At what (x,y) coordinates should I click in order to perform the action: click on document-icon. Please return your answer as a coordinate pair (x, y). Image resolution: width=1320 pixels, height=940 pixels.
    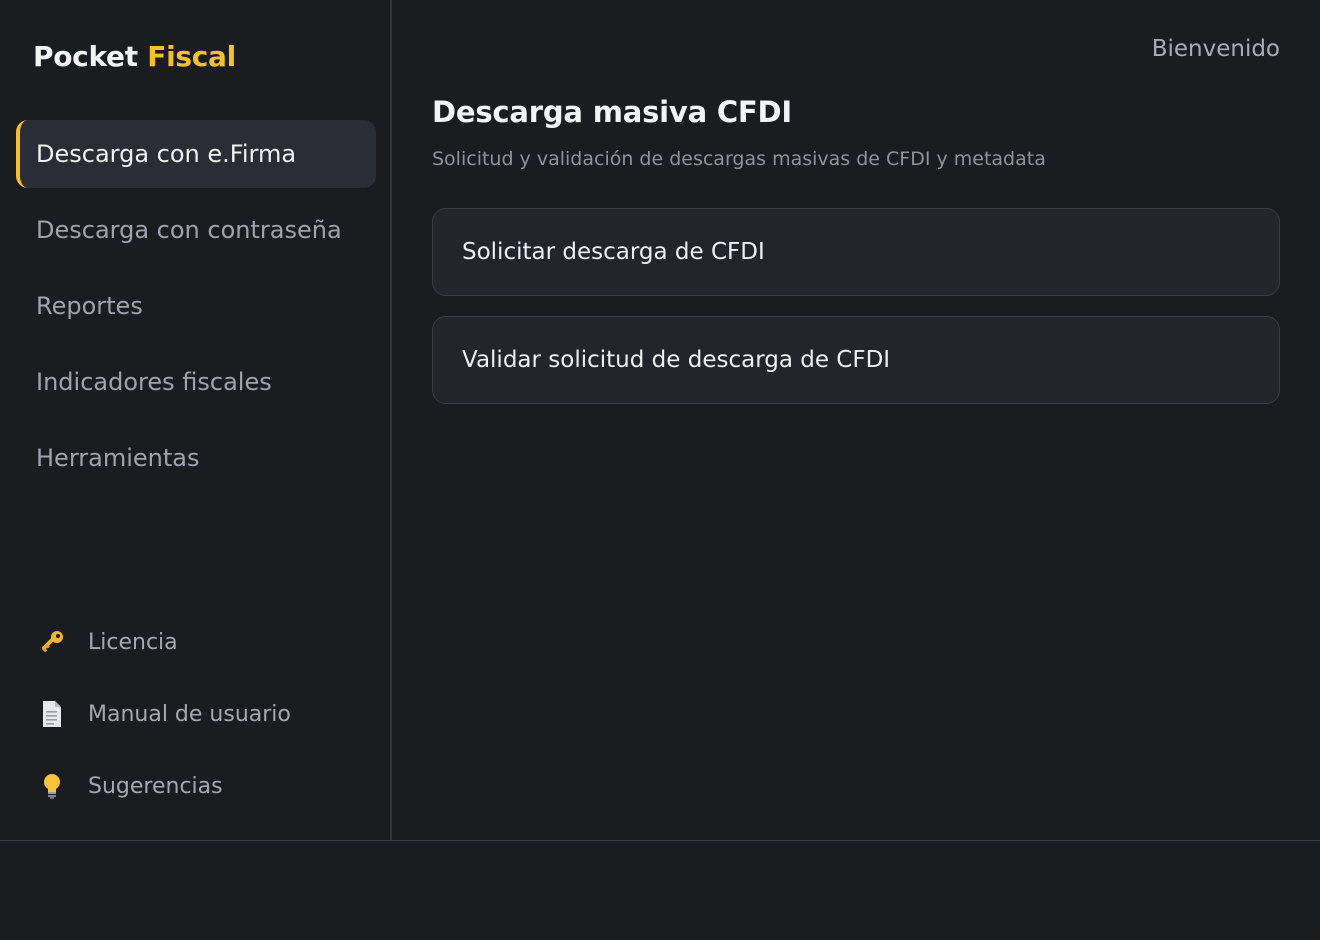
    Looking at the image, I should click on (52, 714).